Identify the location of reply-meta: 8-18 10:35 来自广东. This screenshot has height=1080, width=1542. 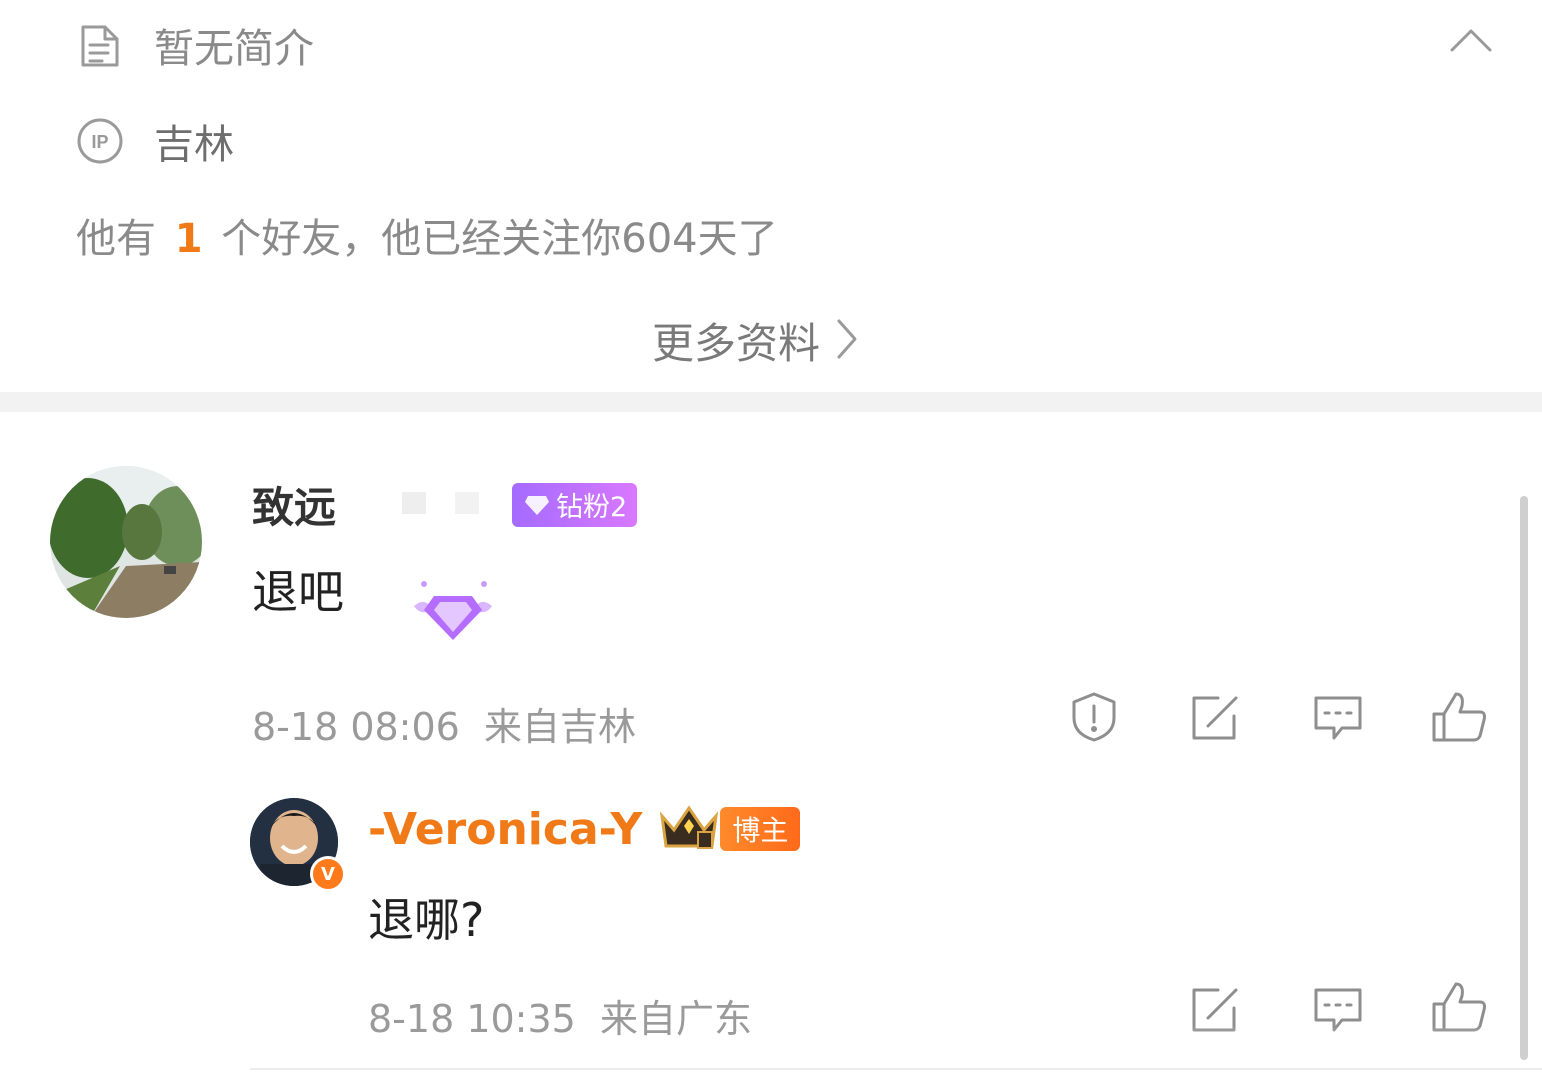
(560, 1015).